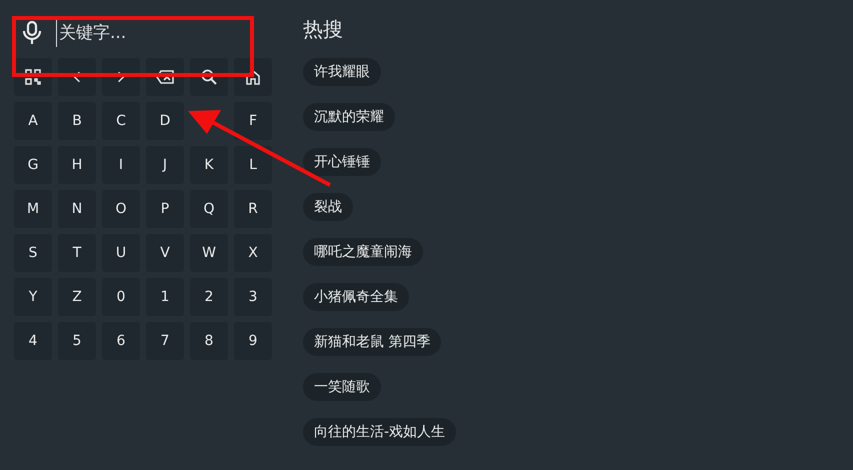  I want to click on hot-search-chip: 一笑随歌, so click(342, 387).